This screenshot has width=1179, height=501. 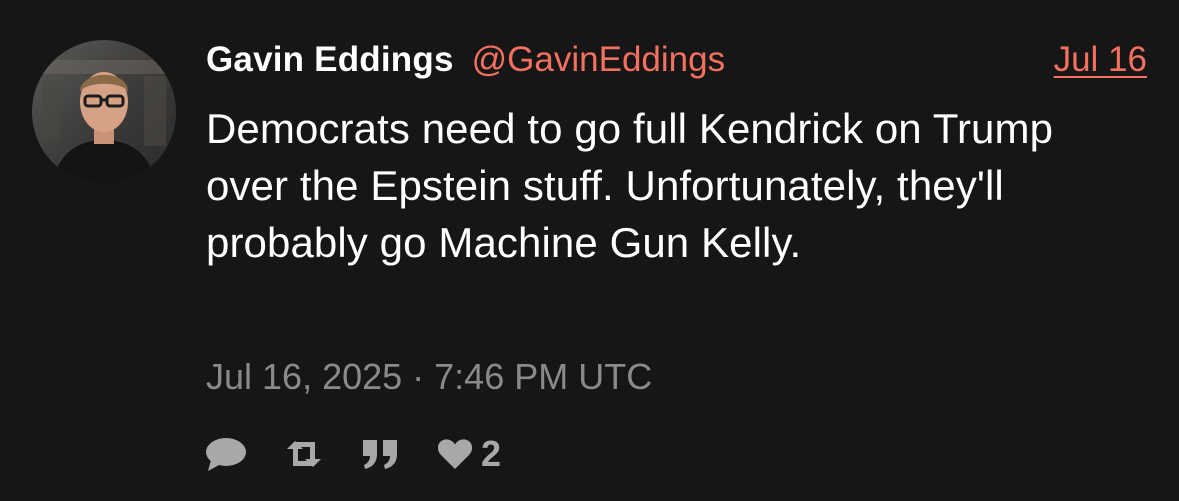 I want to click on comment-icon, so click(x=226, y=454).